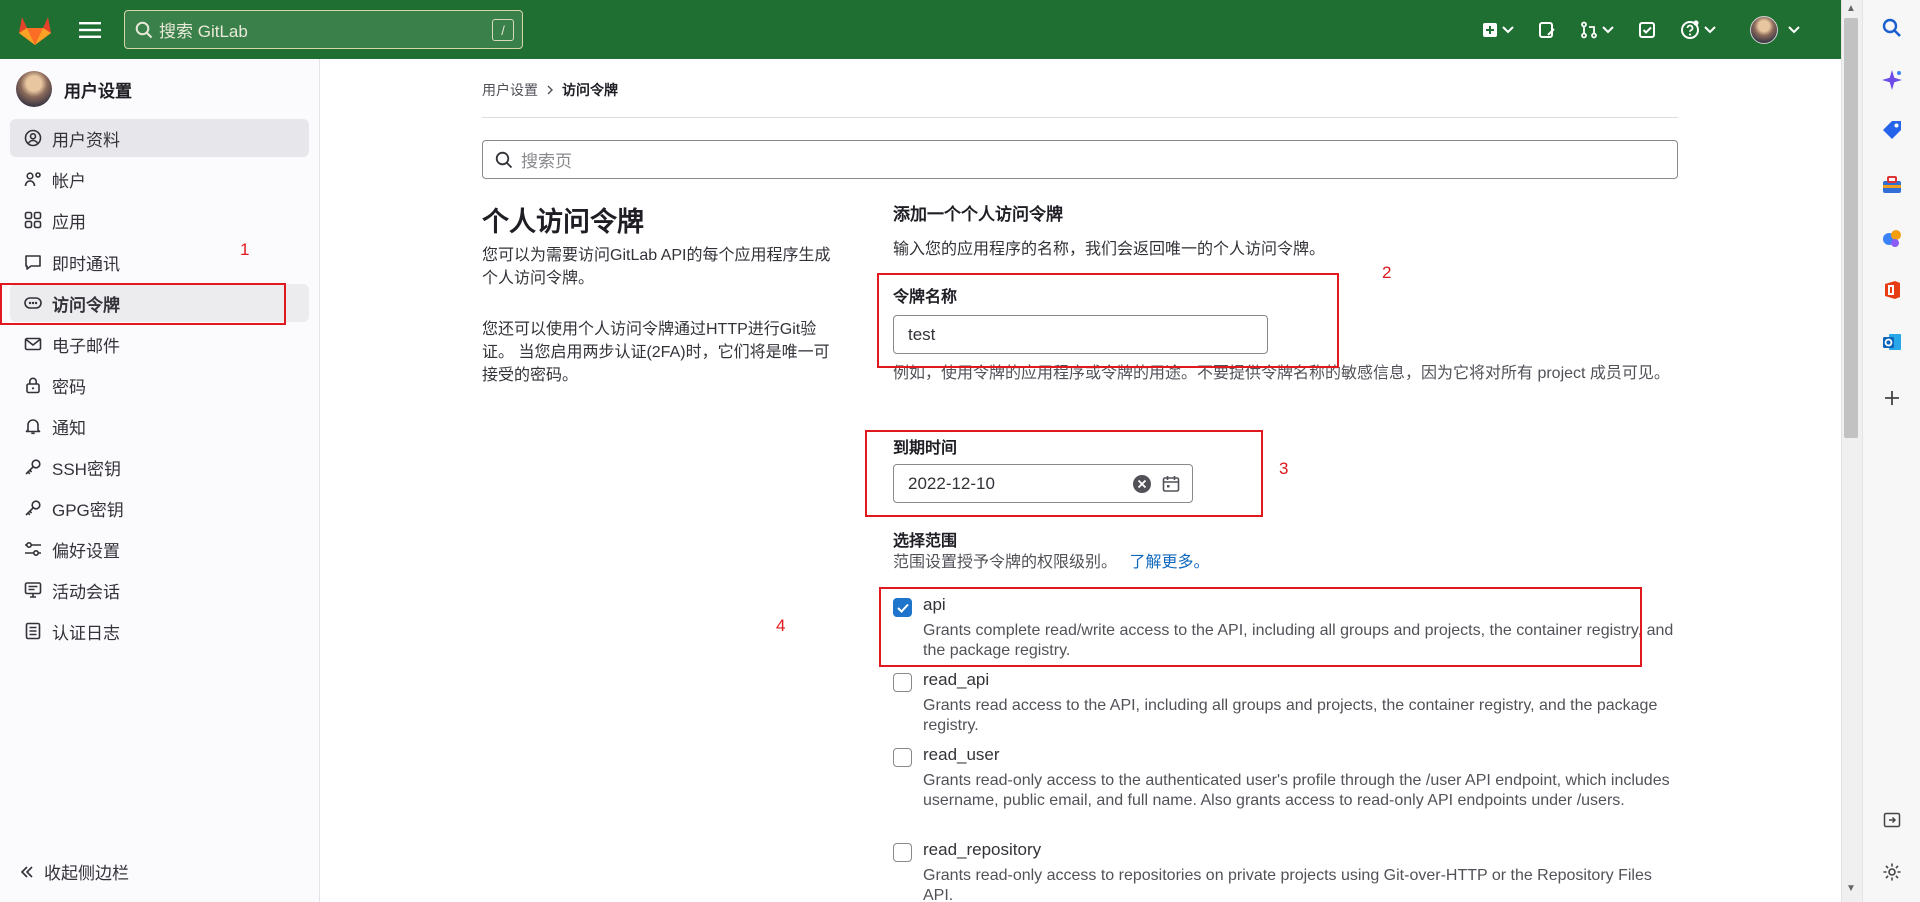  Describe the element at coordinates (69, 181) in the screenshot. I see `sidebar-item-label: 帐户` at that location.